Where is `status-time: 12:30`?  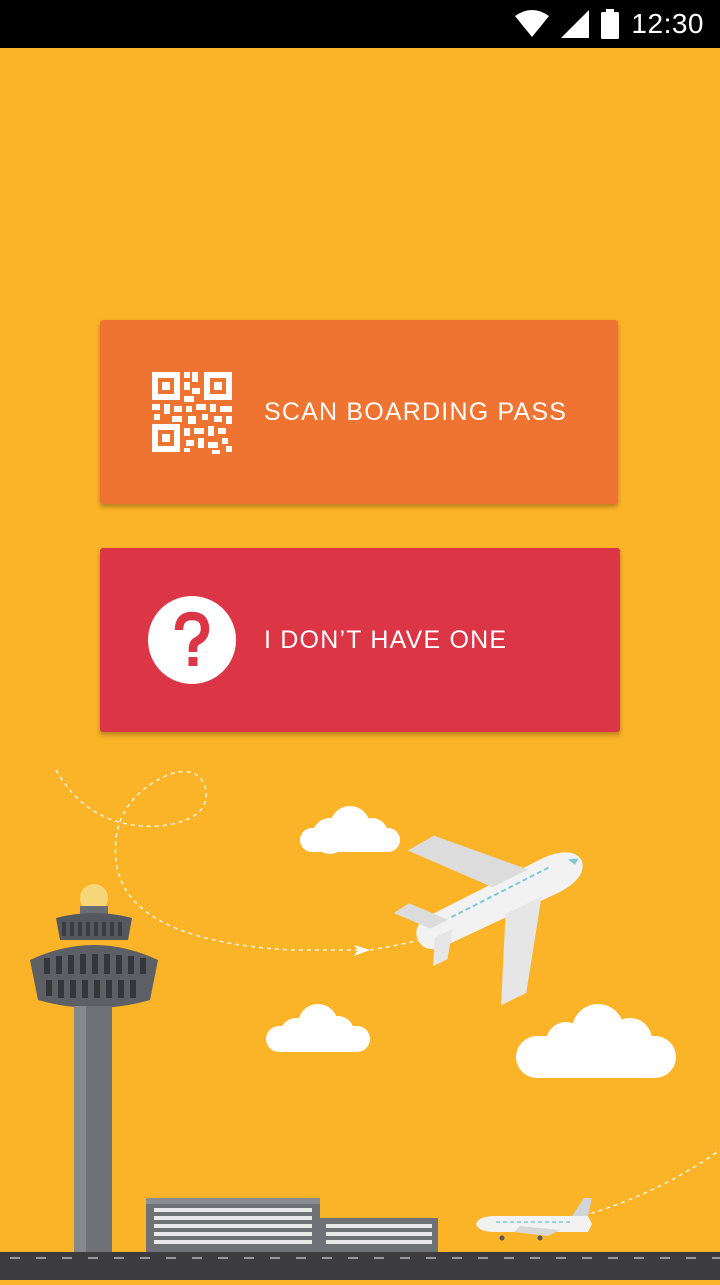
status-time: 12:30 is located at coordinates (667, 23).